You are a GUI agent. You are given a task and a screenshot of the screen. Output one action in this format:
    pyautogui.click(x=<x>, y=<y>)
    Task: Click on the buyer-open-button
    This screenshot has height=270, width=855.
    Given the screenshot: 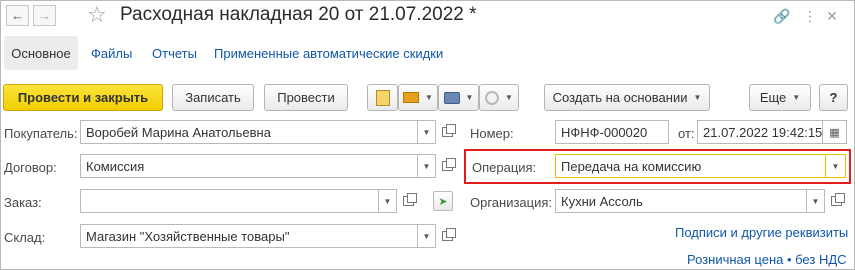 What is the action you would take?
    pyautogui.click(x=447, y=132)
    